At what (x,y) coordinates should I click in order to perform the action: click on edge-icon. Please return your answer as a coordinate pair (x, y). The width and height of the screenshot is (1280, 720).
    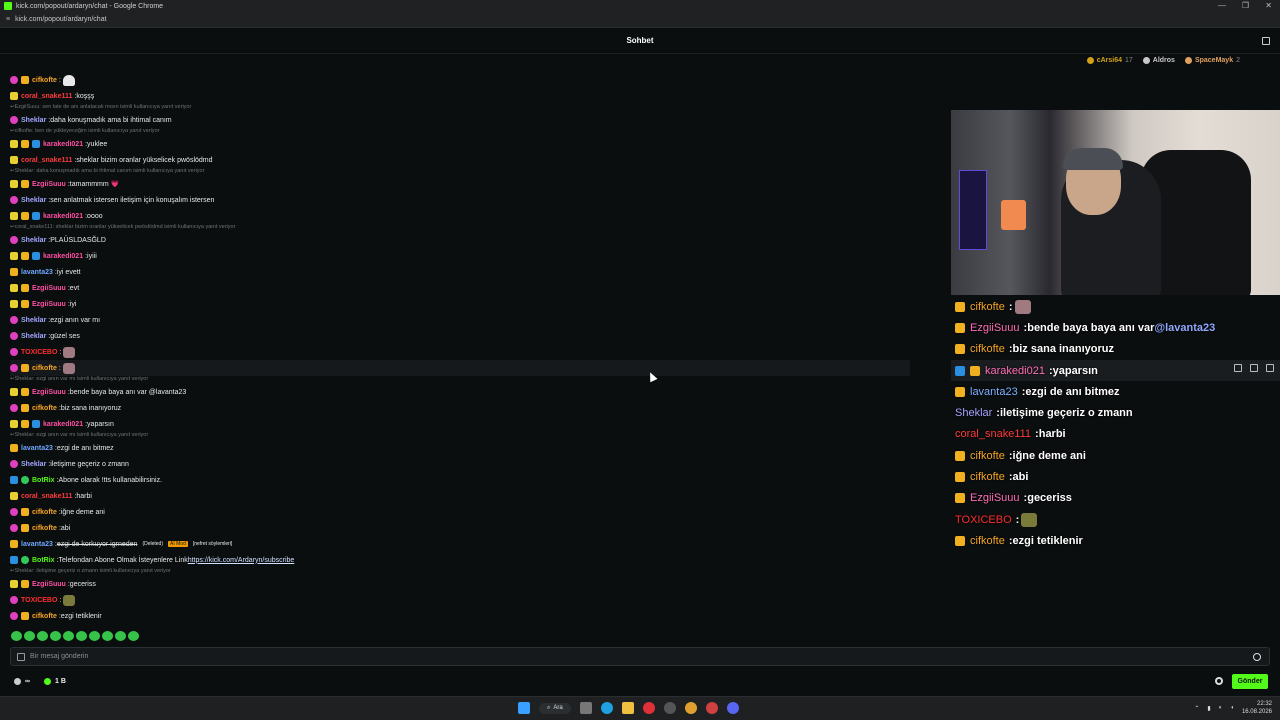
    Looking at the image, I should click on (606, 708).